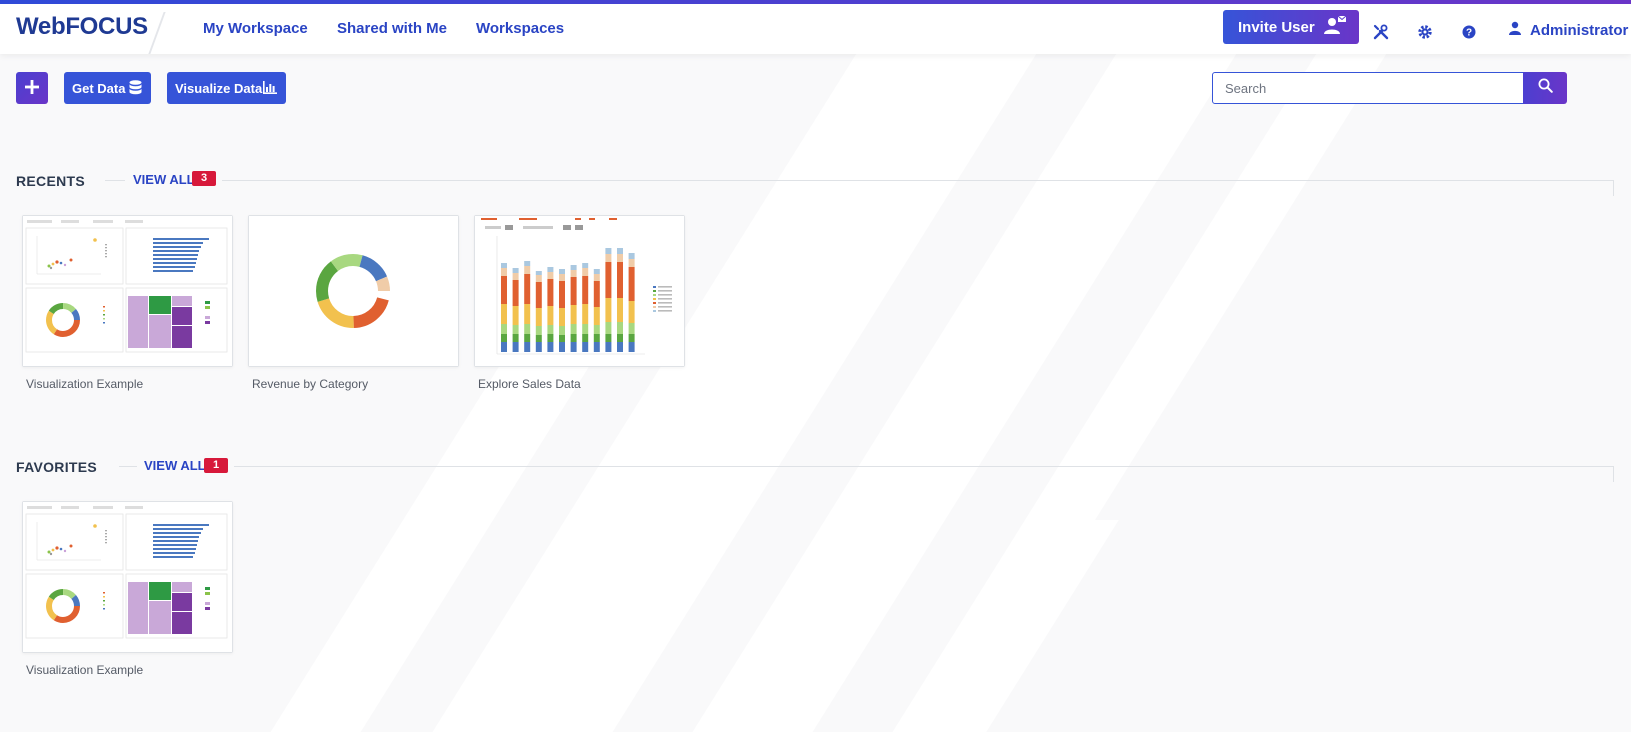 Image resolution: width=1631 pixels, height=732 pixels. I want to click on tools-icon, so click(1382, 33).